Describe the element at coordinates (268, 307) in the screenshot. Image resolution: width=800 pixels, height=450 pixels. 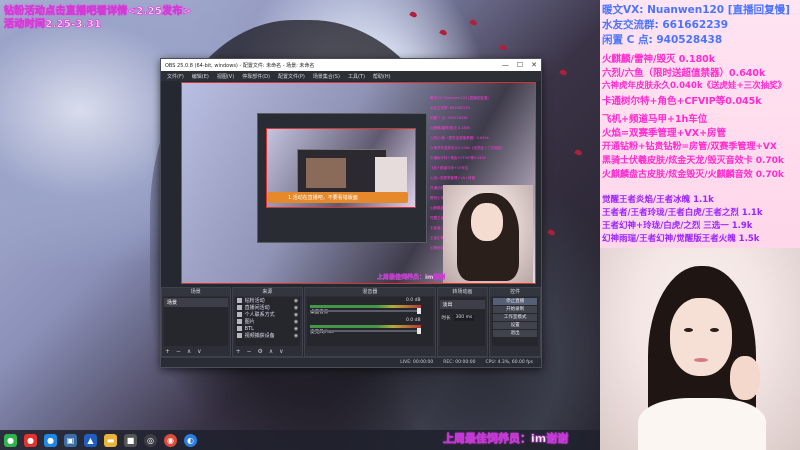
I see `source-item: 直播间活动 ◉` at that location.